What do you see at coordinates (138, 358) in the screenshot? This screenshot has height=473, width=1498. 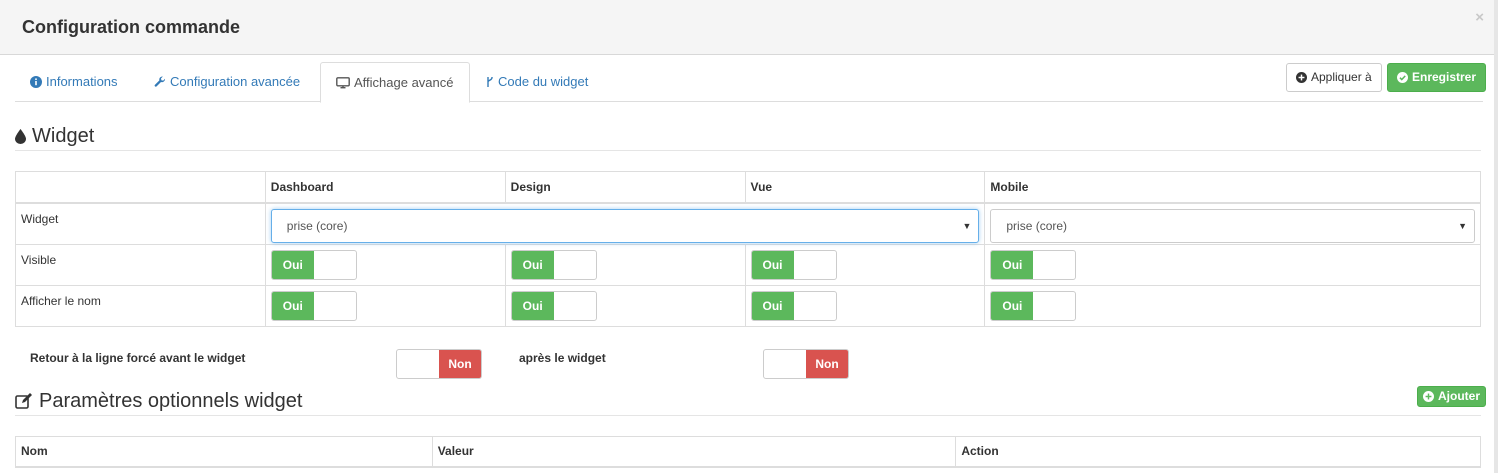 I see `line-break-before-label: Retour à la ligne forcé avant le widget` at bounding box center [138, 358].